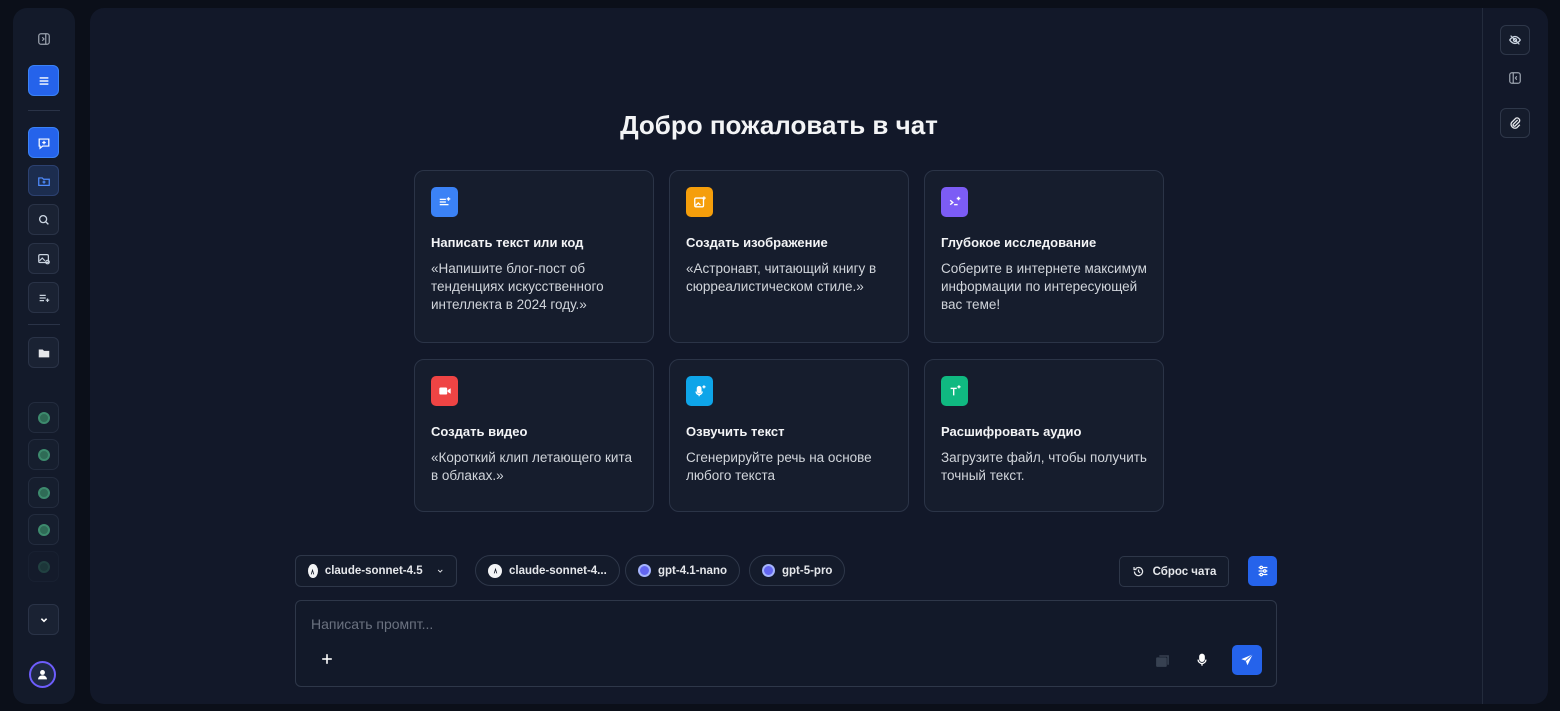  I want to click on right-rail-divider, so click(1482, 356).